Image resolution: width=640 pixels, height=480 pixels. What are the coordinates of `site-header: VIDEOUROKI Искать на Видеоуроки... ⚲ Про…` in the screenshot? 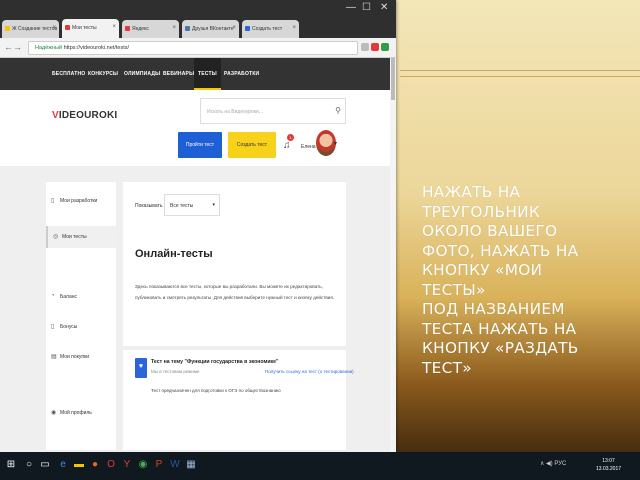 It's located at (195, 128).